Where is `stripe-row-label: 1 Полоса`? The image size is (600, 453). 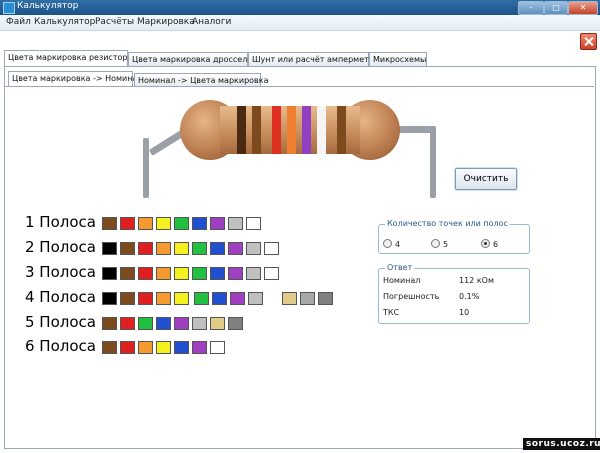
stripe-row-label: 1 Полоса is located at coordinates (60, 222).